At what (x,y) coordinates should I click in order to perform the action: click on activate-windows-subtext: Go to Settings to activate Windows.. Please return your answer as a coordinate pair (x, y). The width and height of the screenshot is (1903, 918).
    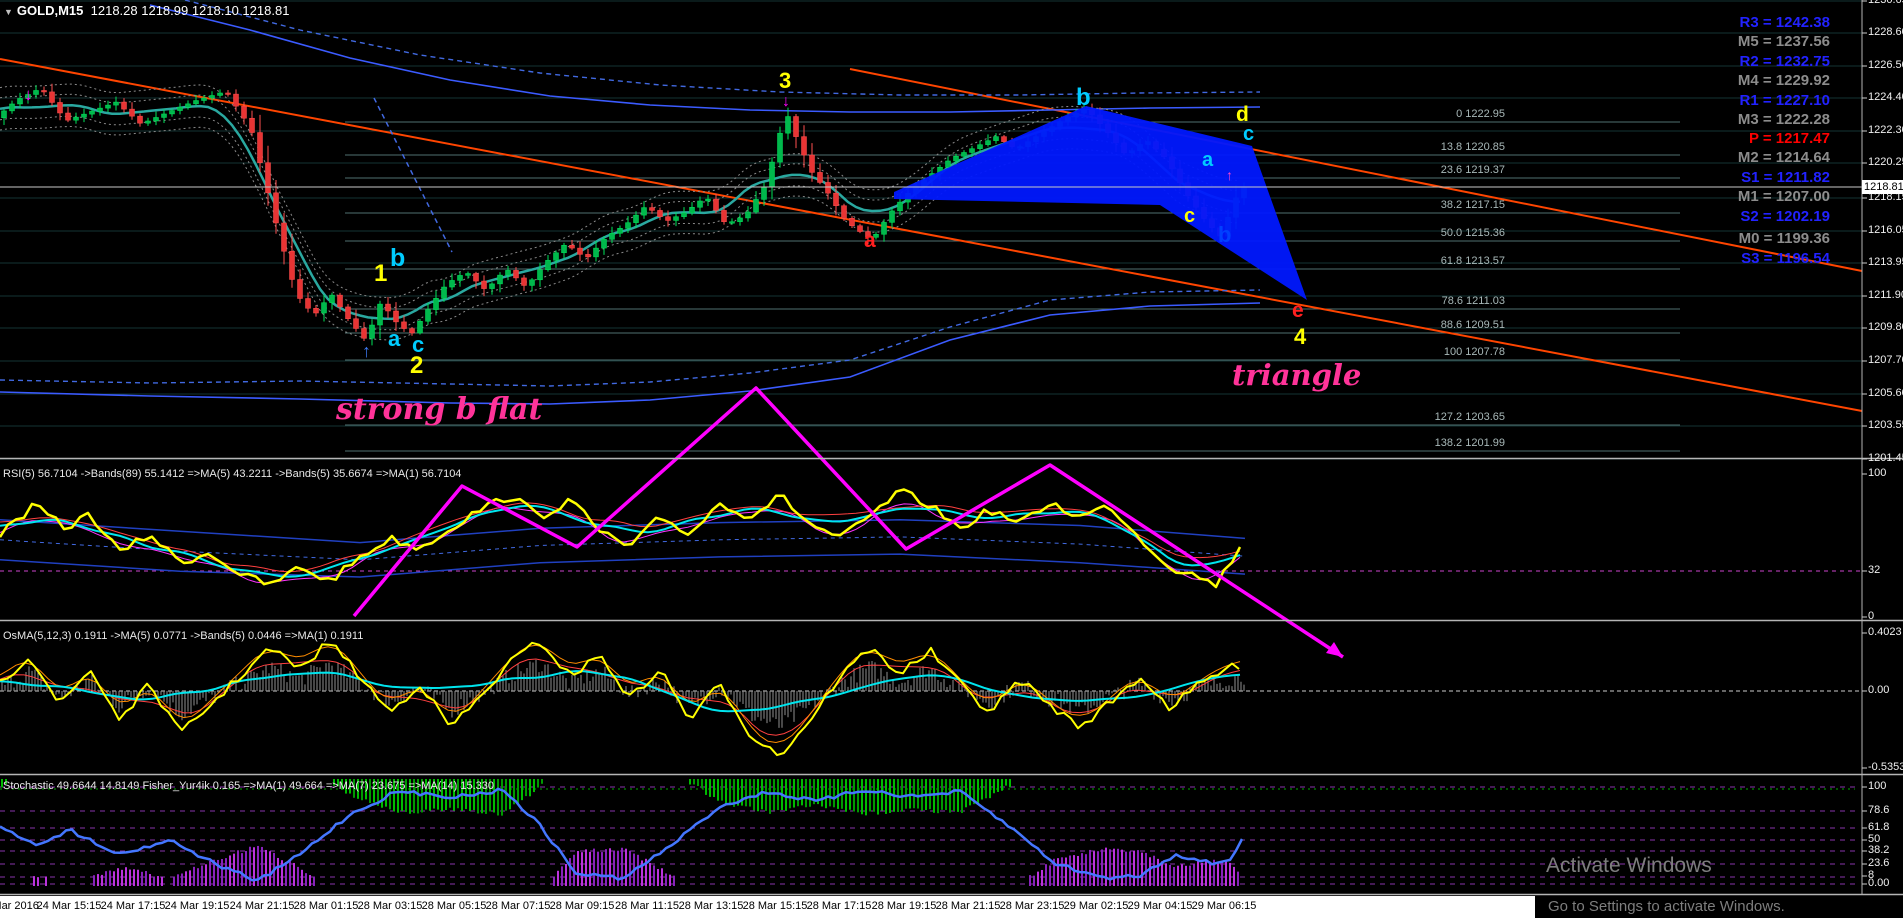
    Looking at the image, I should click on (1666, 906).